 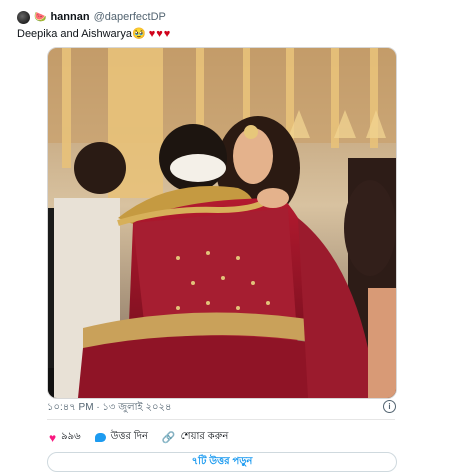 What do you see at coordinates (160, 34) in the screenshot?
I see `hearts: ♥♥♥` at bounding box center [160, 34].